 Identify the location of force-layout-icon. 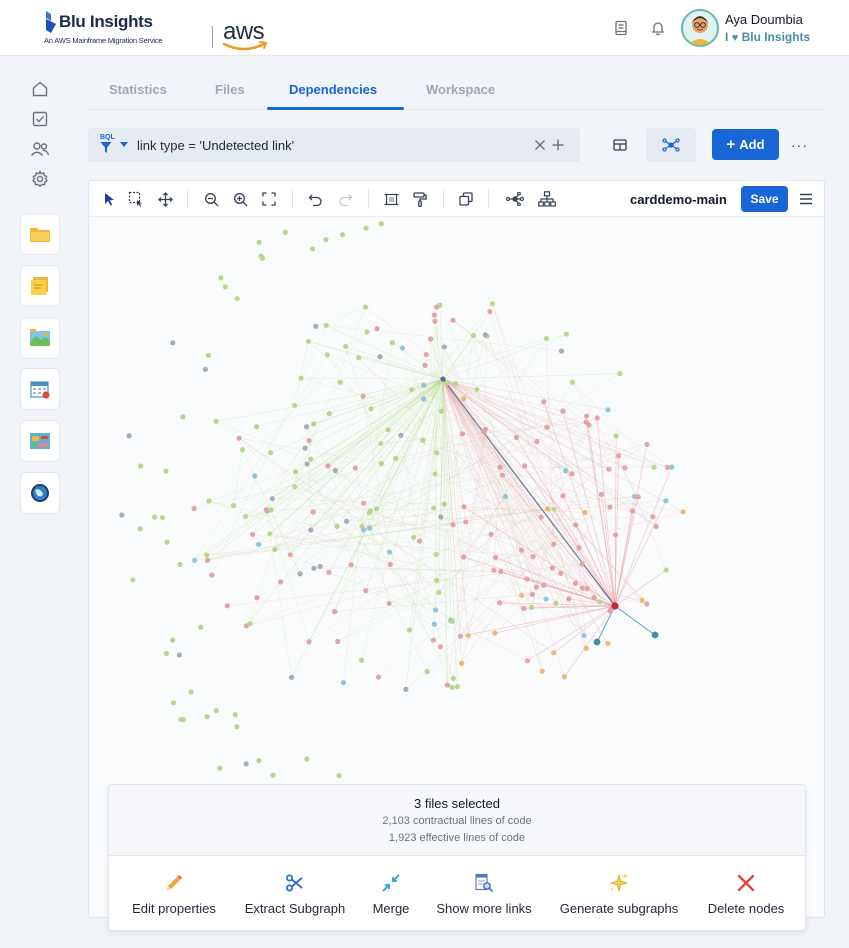
(515, 199).